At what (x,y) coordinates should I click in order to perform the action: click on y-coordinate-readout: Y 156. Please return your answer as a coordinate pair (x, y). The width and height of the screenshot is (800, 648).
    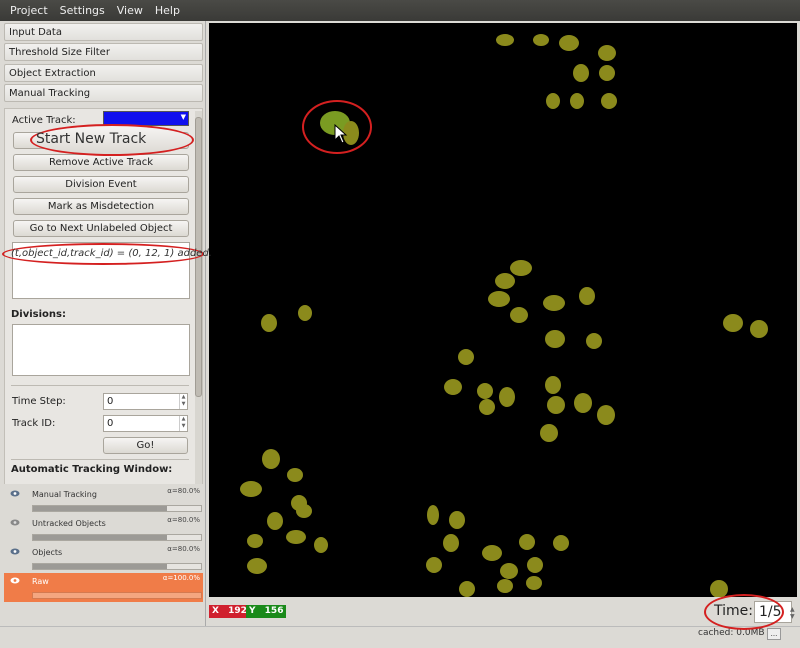
    Looking at the image, I should click on (266, 611).